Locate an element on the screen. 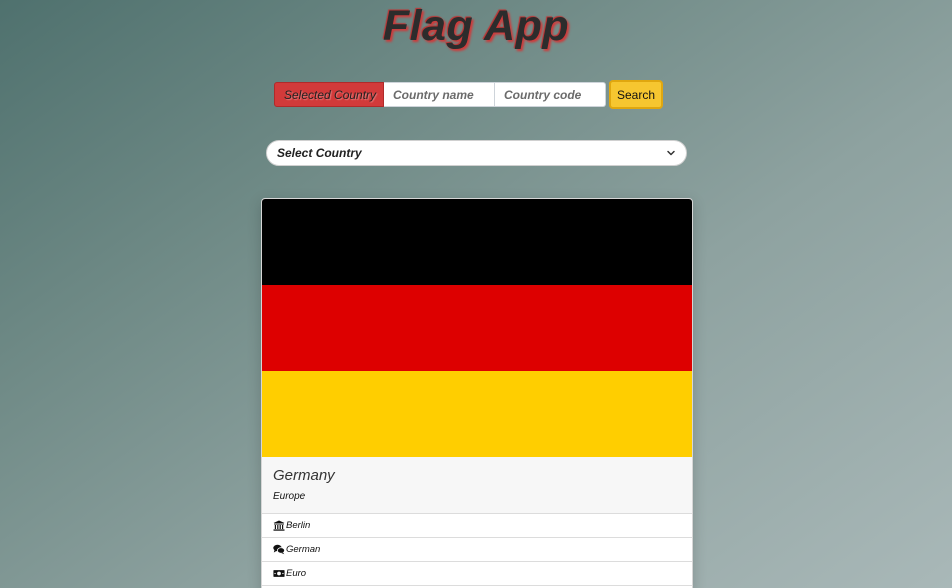 The image size is (952, 588). country-name: Germany is located at coordinates (304, 475).